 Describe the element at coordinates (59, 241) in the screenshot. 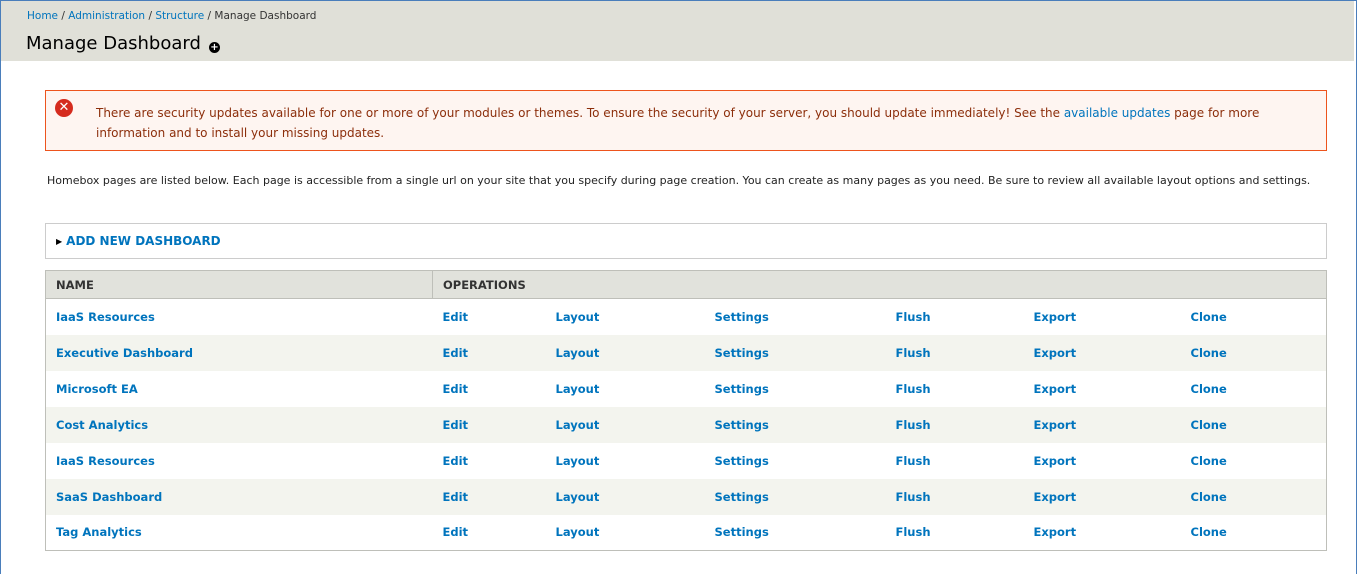

I see `collapse-triangle-icon: ▶` at that location.